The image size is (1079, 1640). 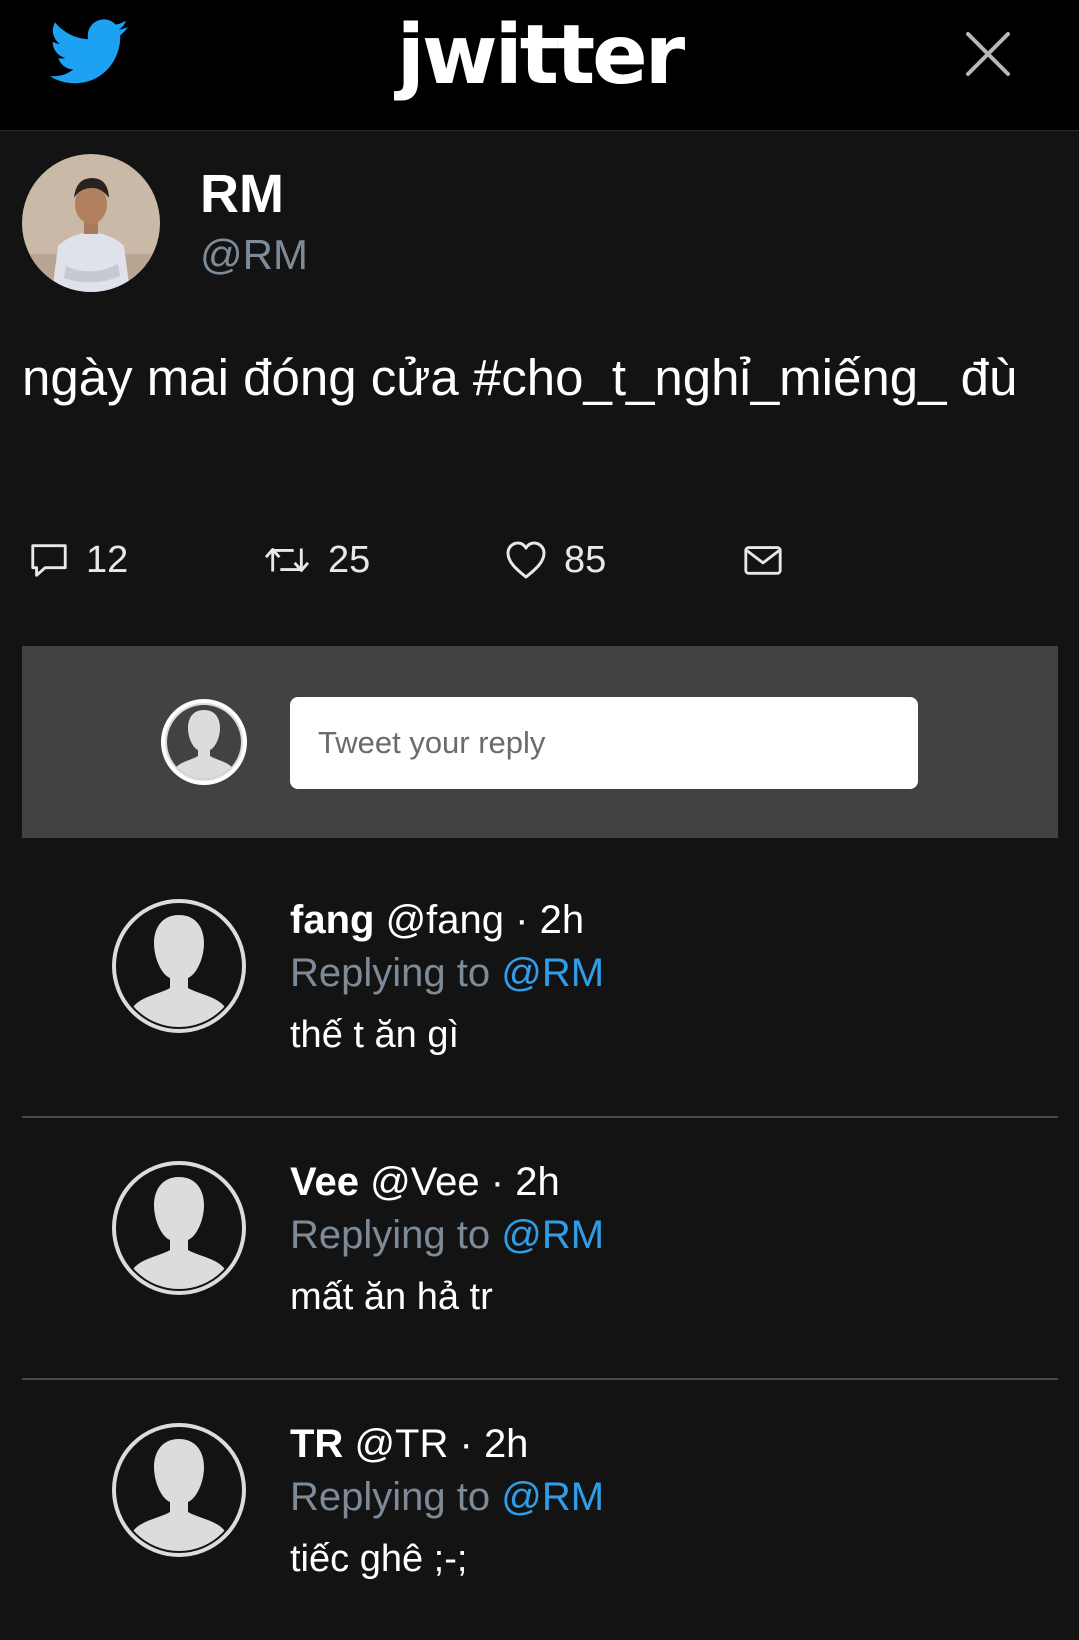 I want to click on envelope-icon, so click(x=763, y=560).